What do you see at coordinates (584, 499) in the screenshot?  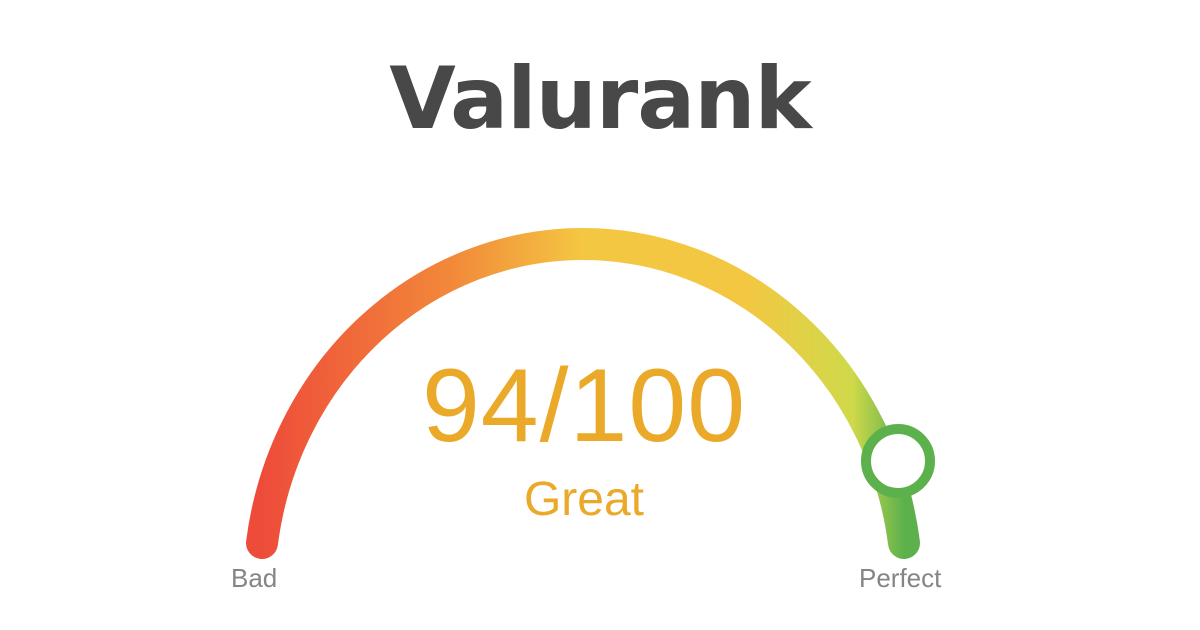 I see `score-rating: Great` at bounding box center [584, 499].